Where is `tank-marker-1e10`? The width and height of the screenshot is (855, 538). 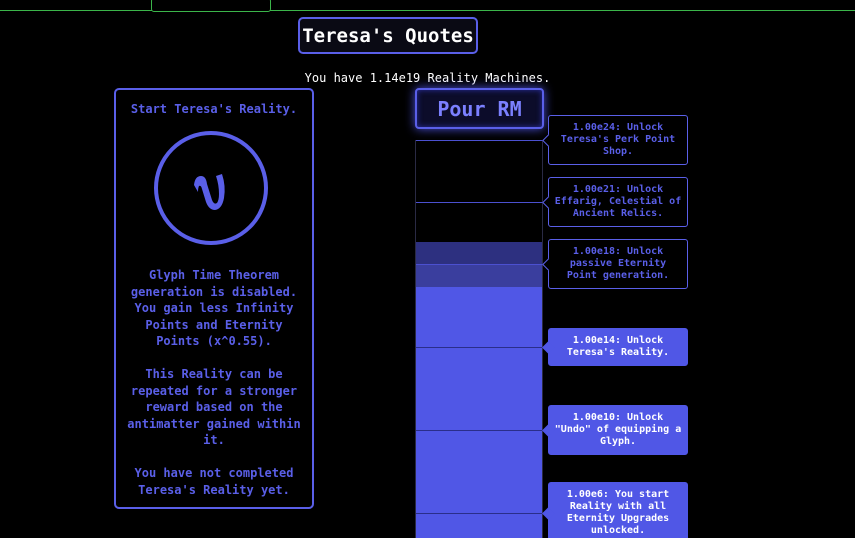
tank-marker-1e10 is located at coordinates (479, 430).